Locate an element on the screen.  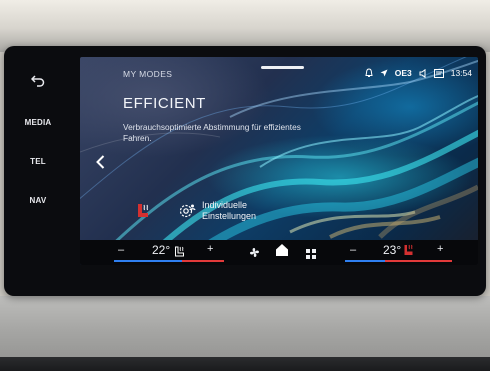
right-seat-heating-icon is located at coordinates (408, 252).